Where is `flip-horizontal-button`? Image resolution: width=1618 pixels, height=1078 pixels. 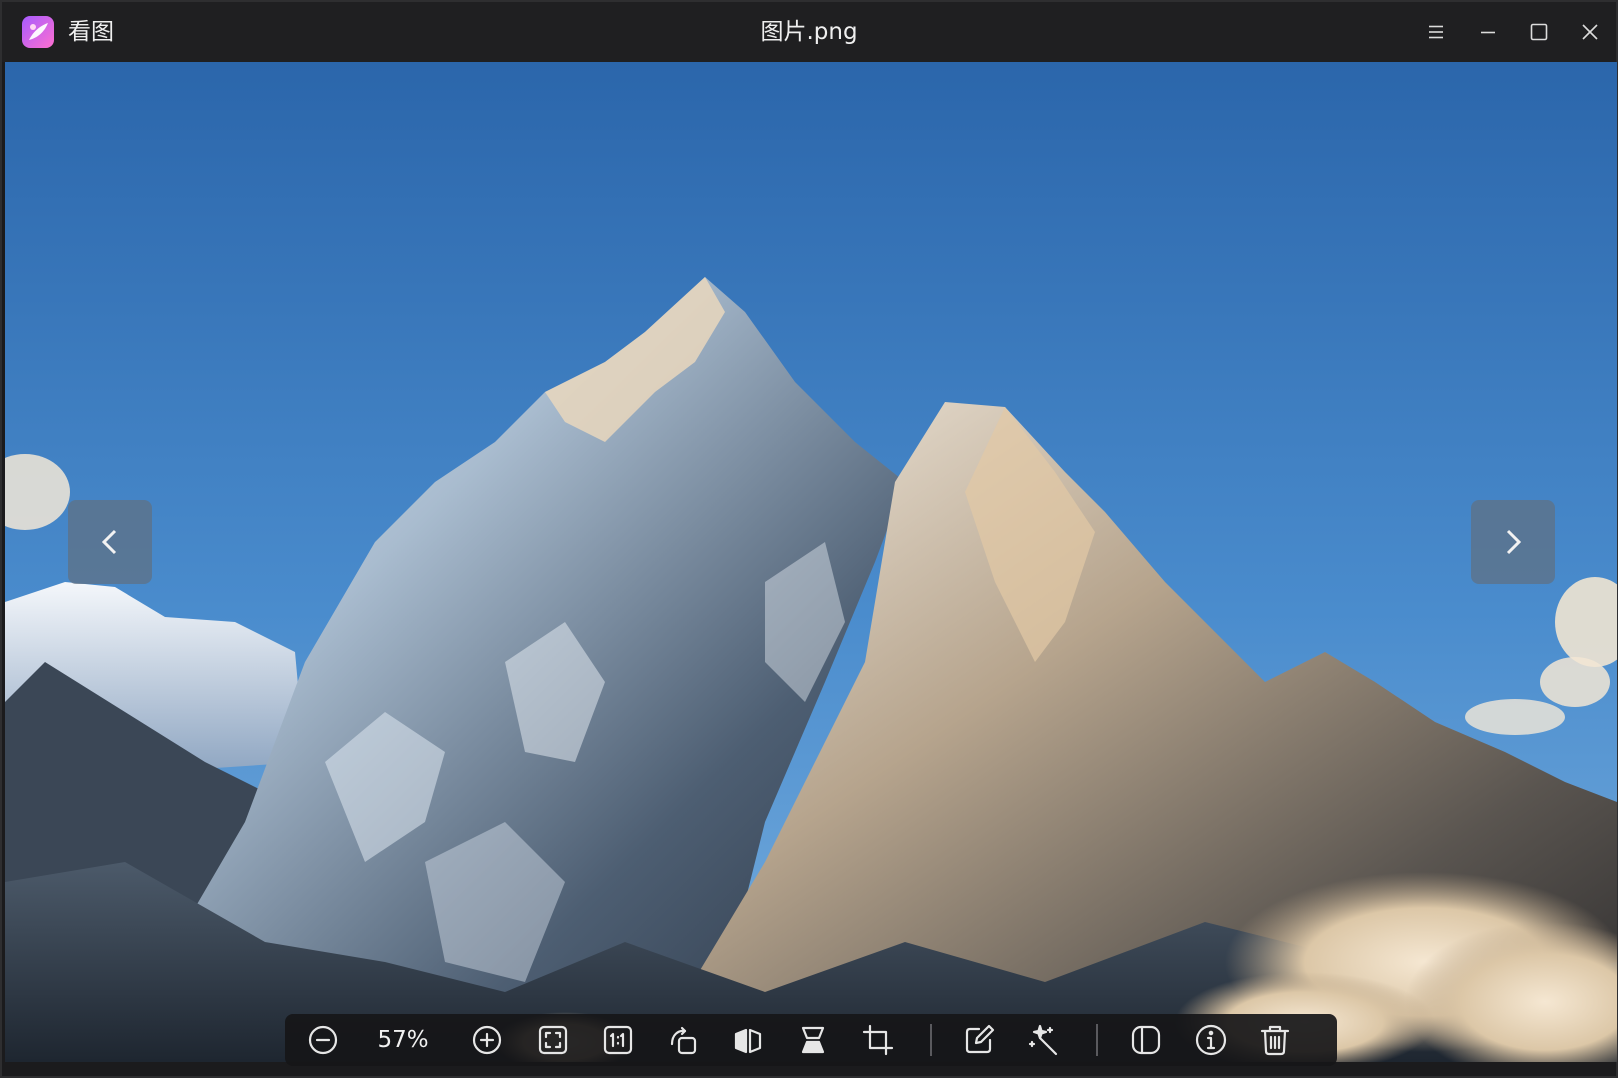
flip-horizontal-button is located at coordinates (748, 1040).